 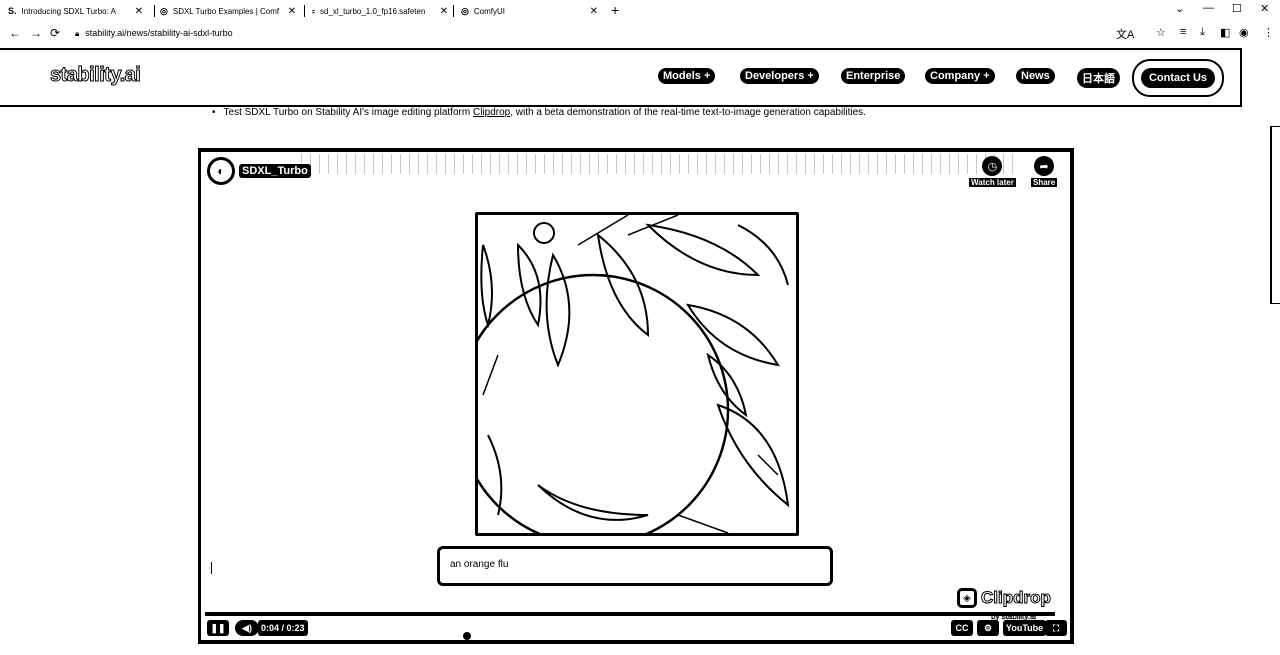 I want to click on forward-icon: →, so click(x=36, y=33).